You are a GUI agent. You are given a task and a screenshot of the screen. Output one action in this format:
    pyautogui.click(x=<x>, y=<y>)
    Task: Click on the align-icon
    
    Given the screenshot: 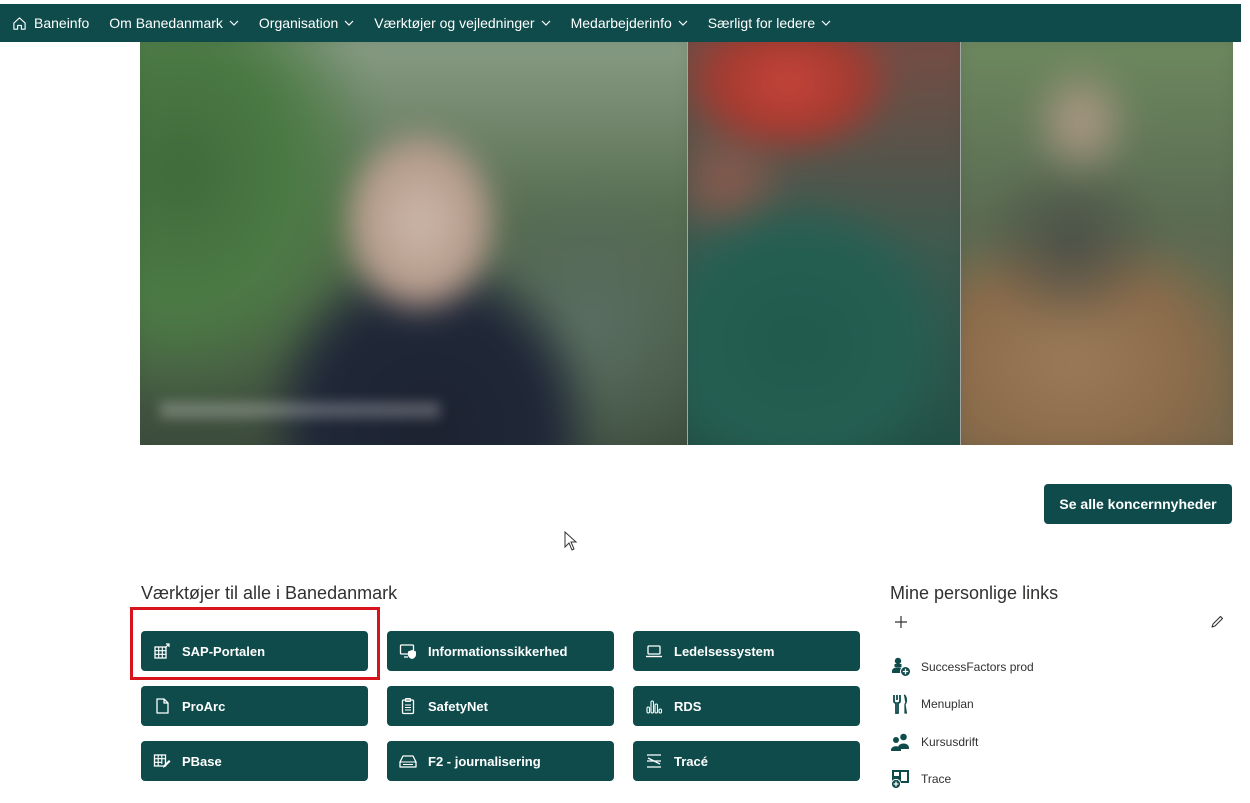 What is the action you would take?
    pyautogui.click(x=654, y=761)
    